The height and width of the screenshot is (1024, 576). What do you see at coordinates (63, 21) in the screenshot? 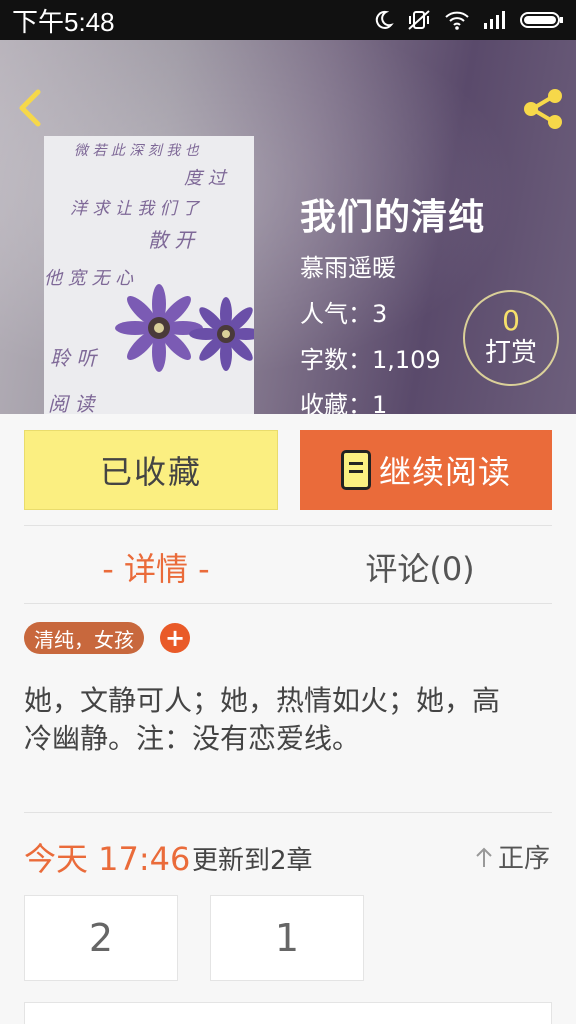
I see `status-time: 下午5:48` at bounding box center [63, 21].